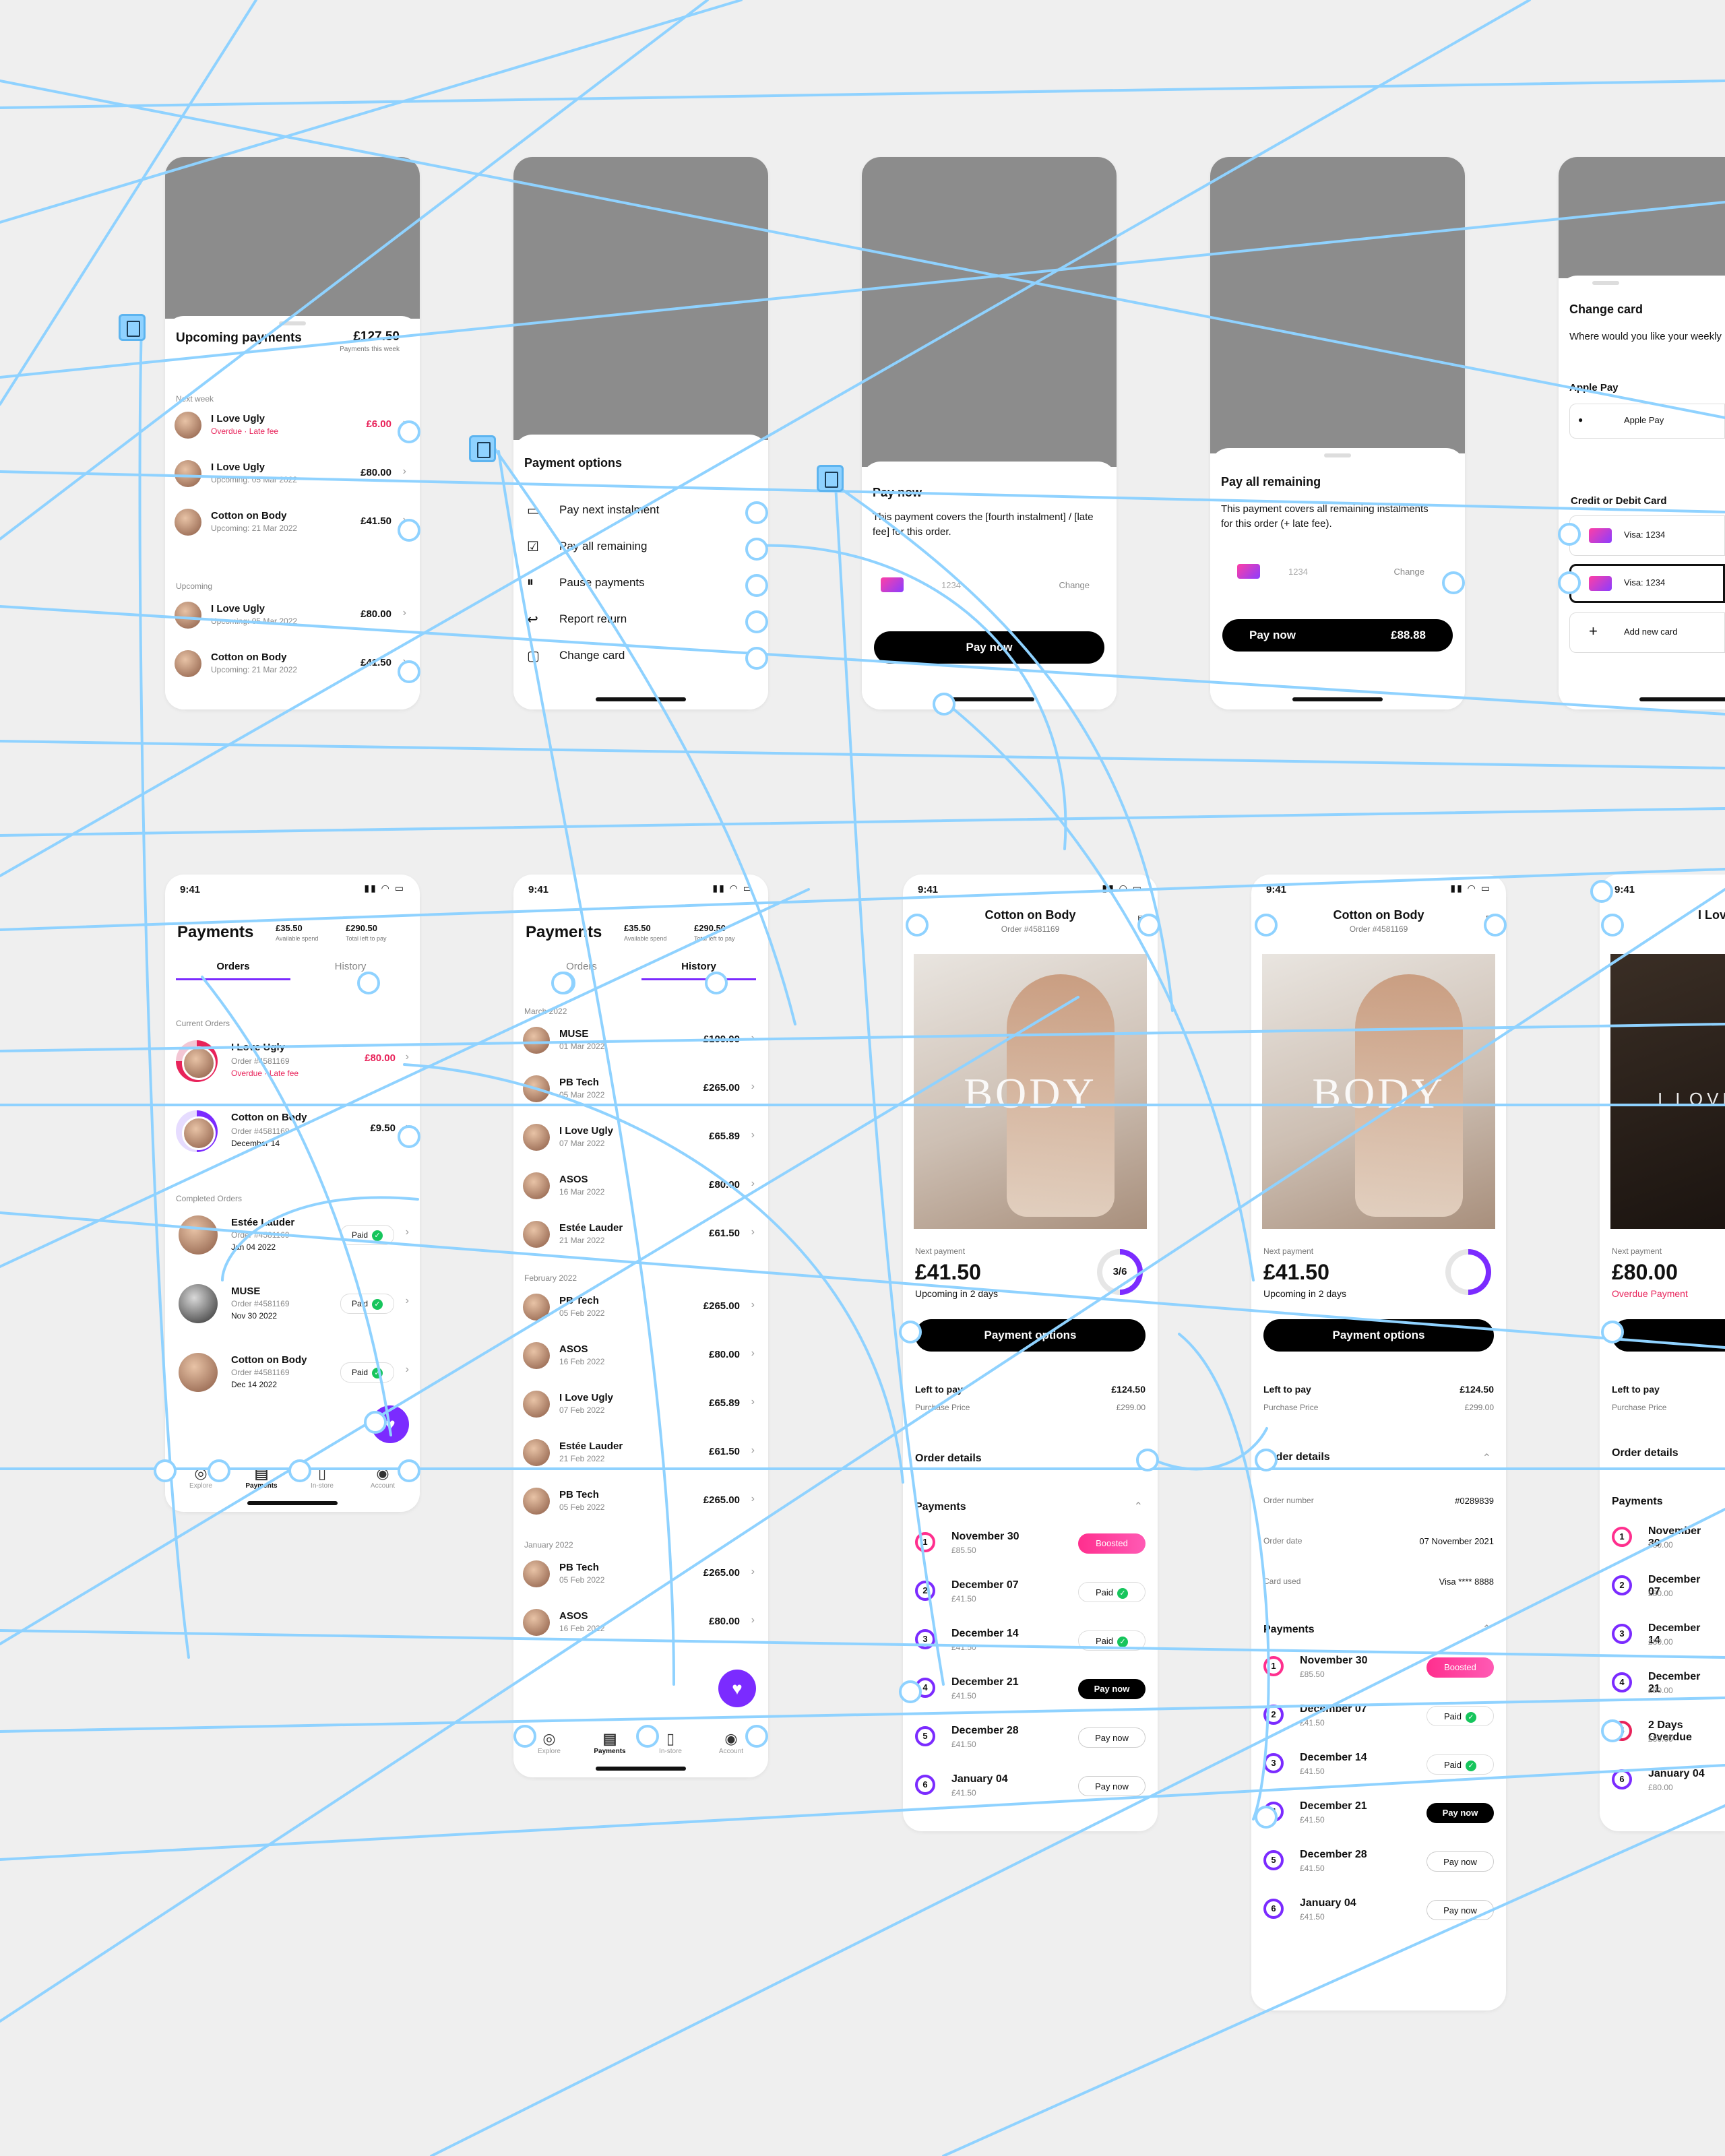 The image size is (1725, 2156). What do you see at coordinates (641, 583) in the screenshot?
I see `option-pause: ⏸ Pause payments` at bounding box center [641, 583].